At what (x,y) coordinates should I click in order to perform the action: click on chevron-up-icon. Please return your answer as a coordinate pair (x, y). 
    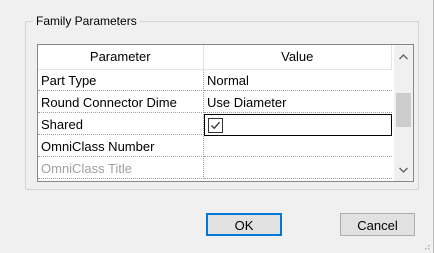
    Looking at the image, I should click on (403, 56).